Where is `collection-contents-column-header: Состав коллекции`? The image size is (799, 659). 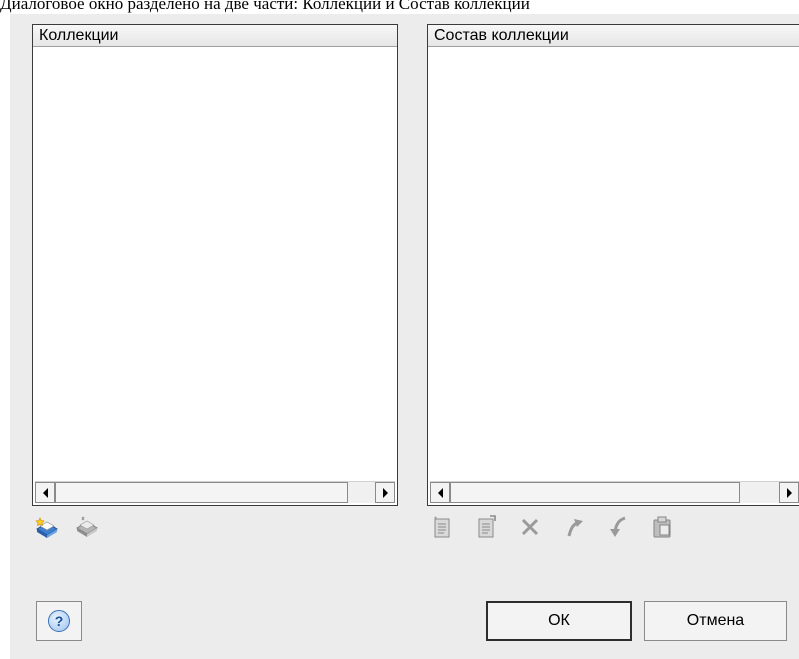
collection-contents-column-header: Состав коллекции is located at coordinates (613, 36).